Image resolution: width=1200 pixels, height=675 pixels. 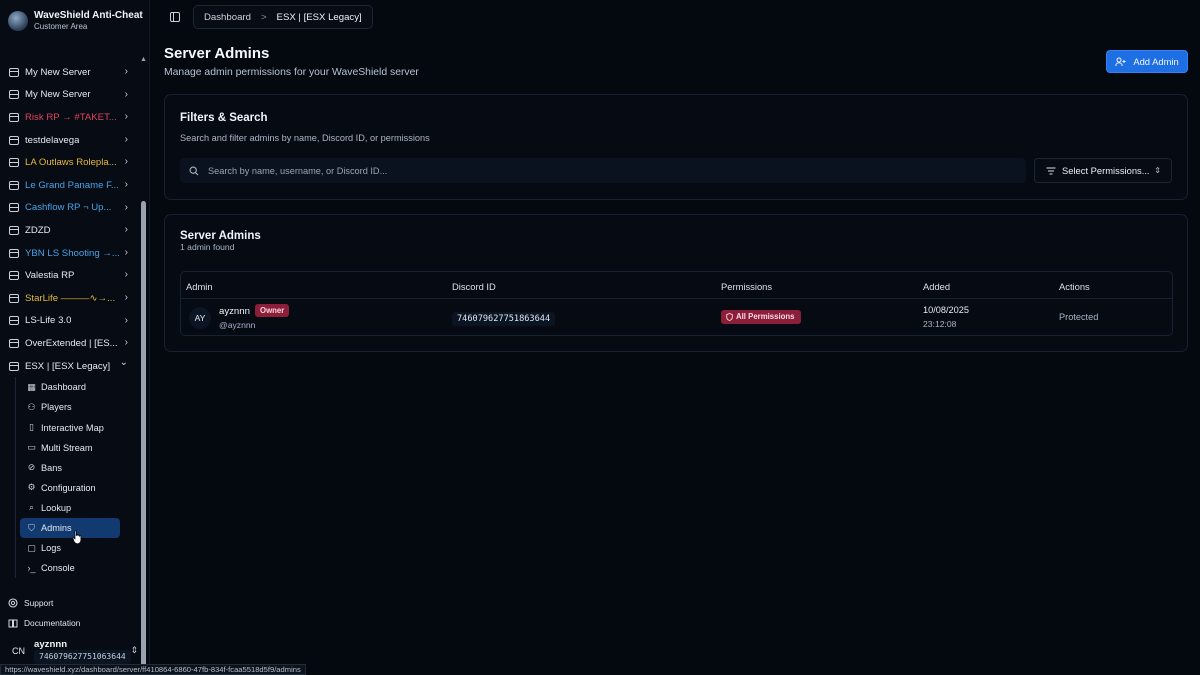 What do you see at coordinates (70, 468) in the screenshot?
I see `subnav-item-bans: ⊘ Bans` at bounding box center [70, 468].